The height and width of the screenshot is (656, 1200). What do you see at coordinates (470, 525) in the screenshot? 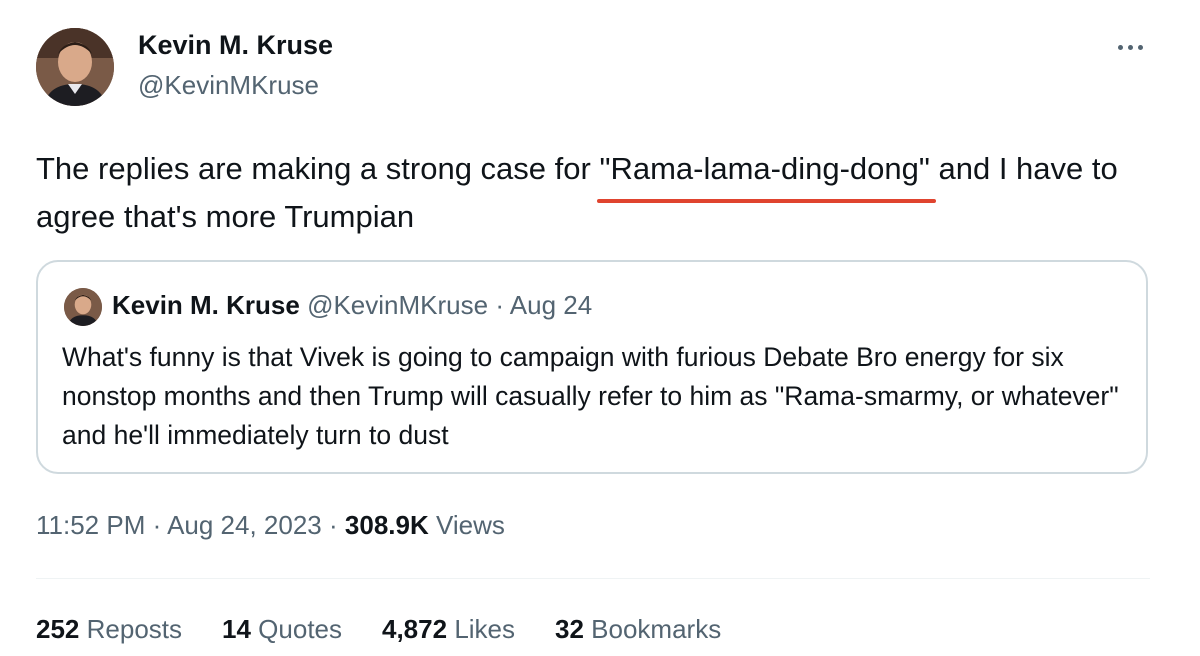
I see `views-label: Views` at bounding box center [470, 525].